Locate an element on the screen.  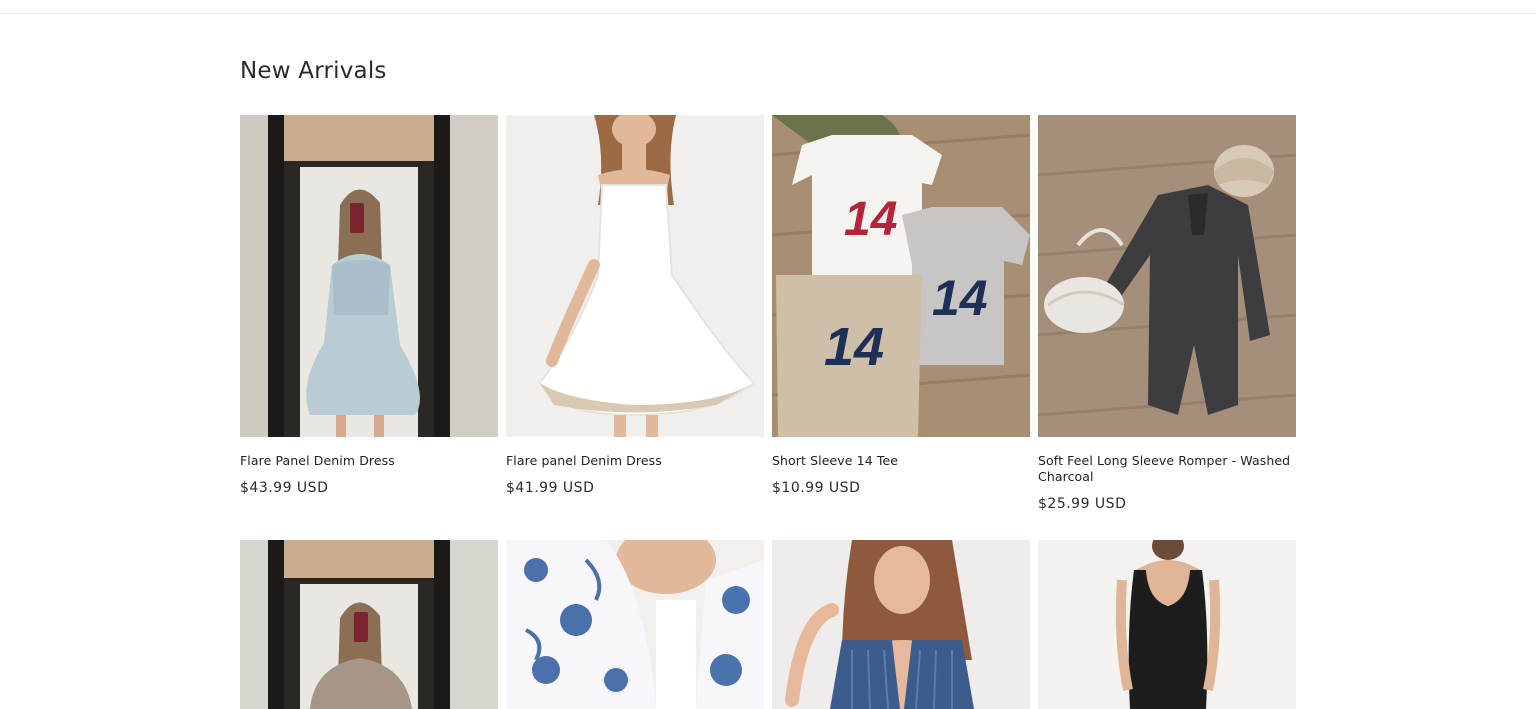
white-dress-image is located at coordinates (635, 276).